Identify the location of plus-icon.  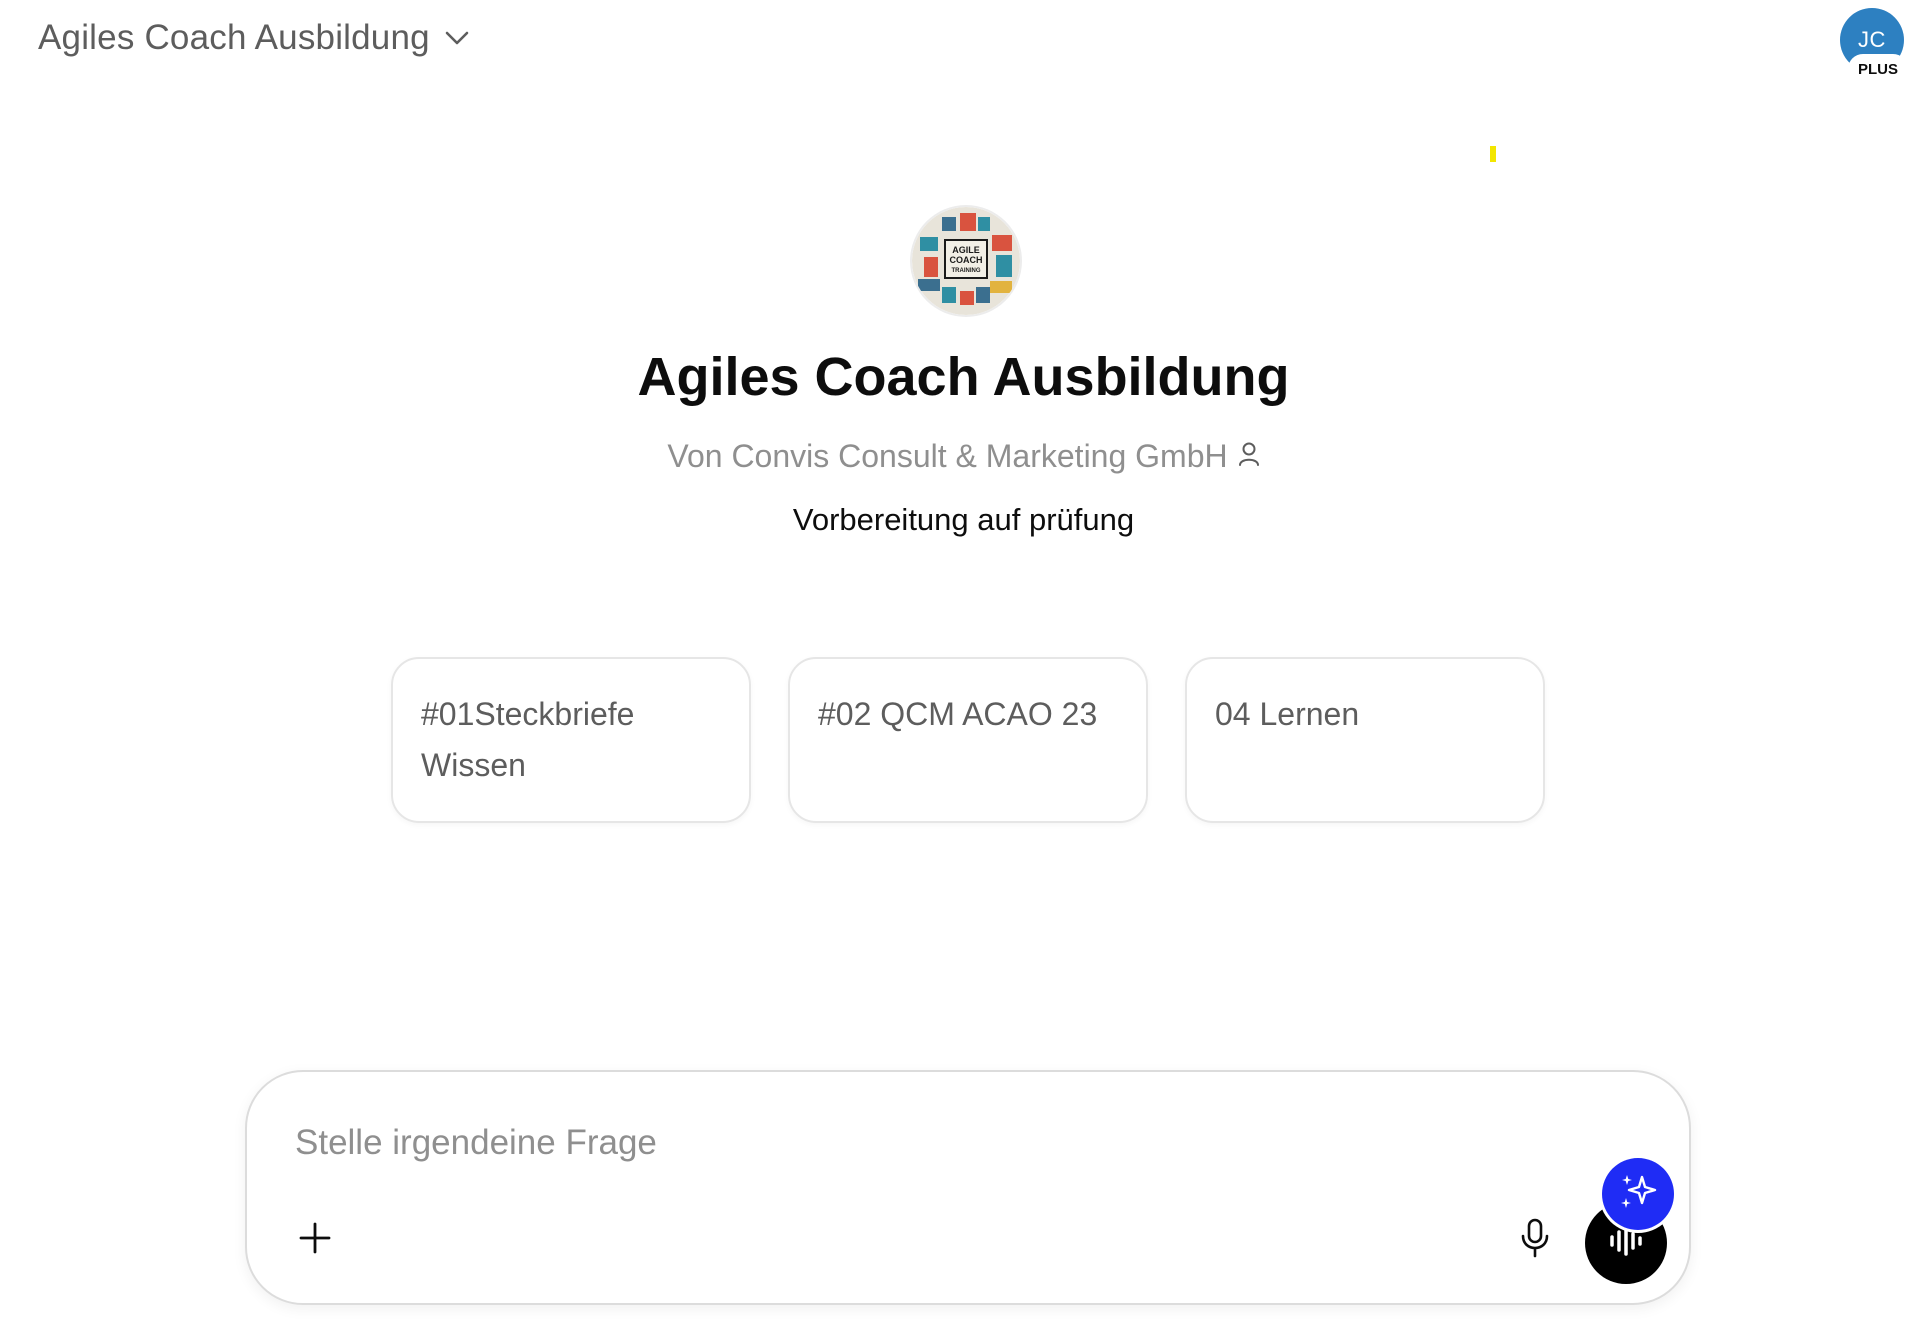
(315, 1240).